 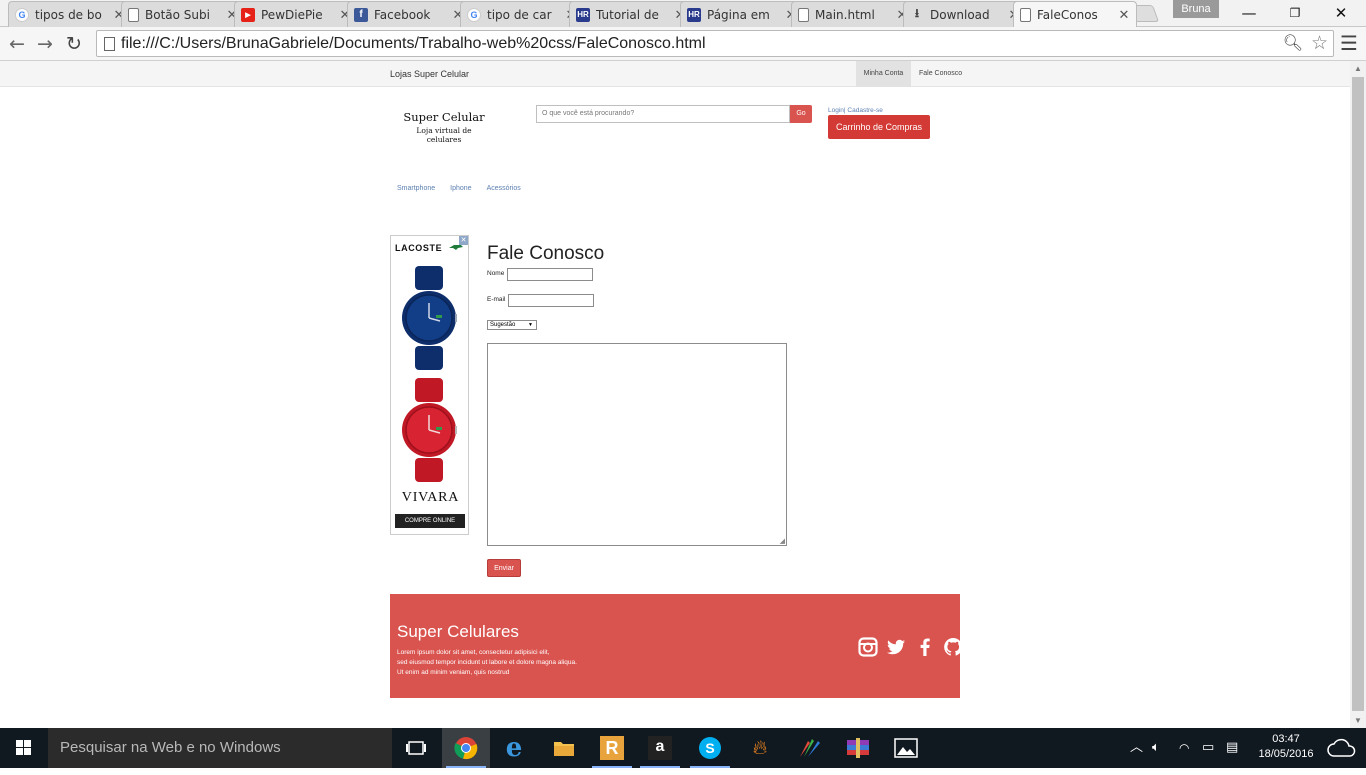 What do you see at coordinates (402, 14) in the screenshot?
I see `tab-title: Facebook` at bounding box center [402, 14].